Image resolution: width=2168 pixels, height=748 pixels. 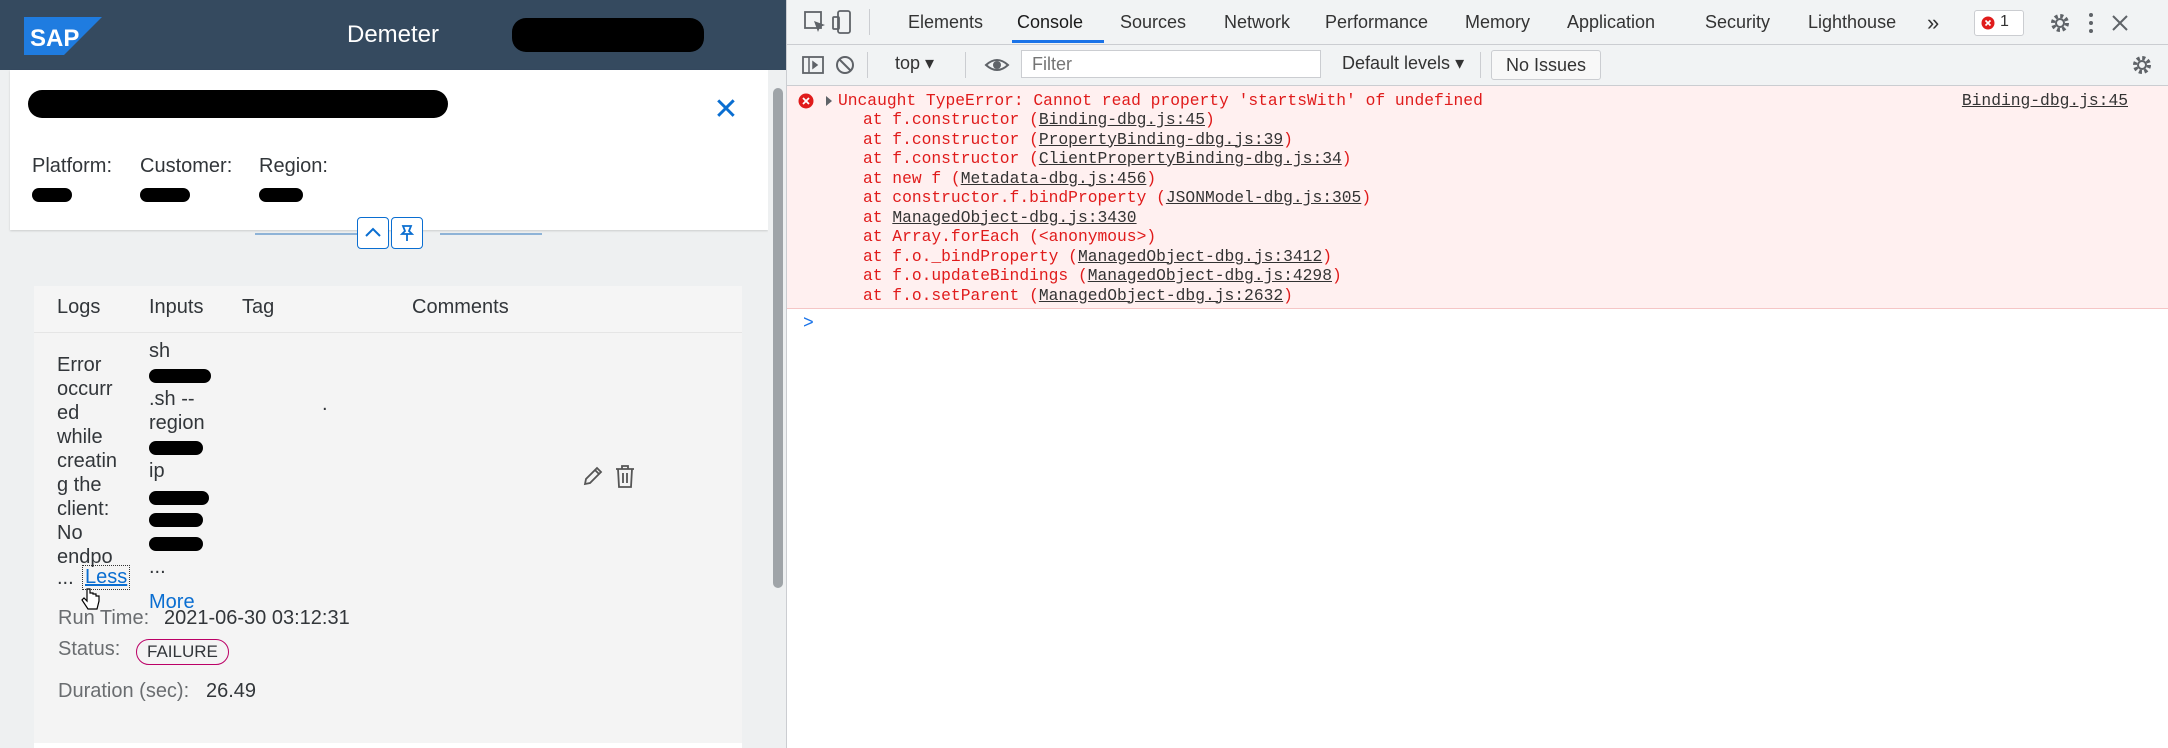 What do you see at coordinates (393, 35) in the screenshot?
I see `shell-bar: SAP Demeter` at bounding box center [393, 35].